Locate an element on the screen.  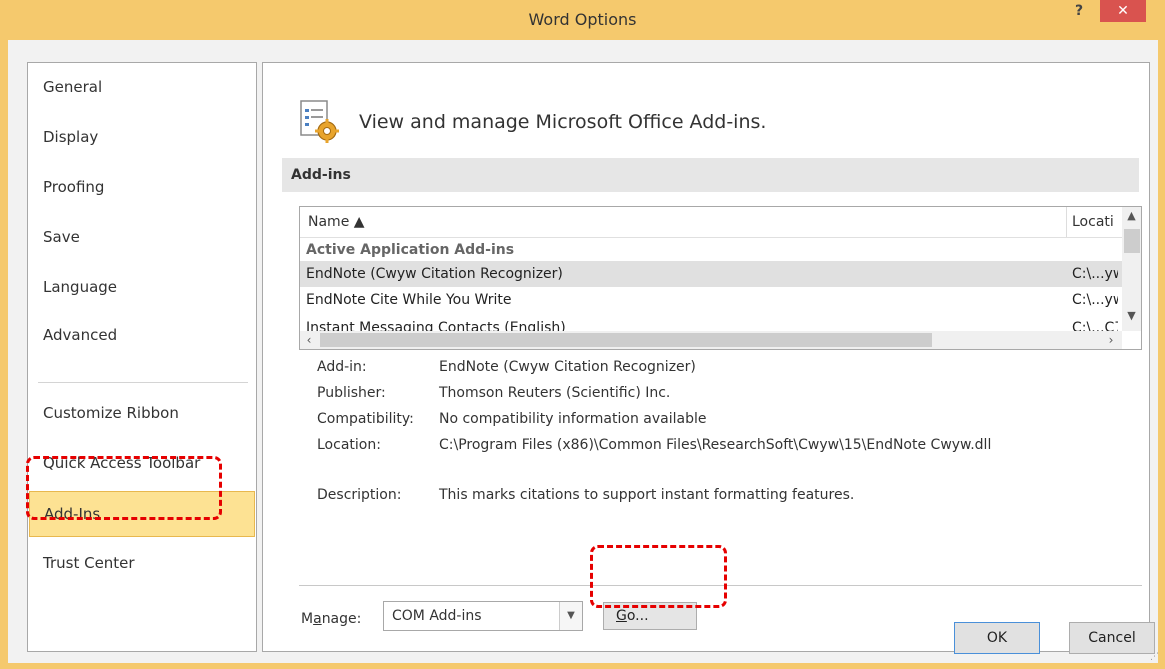
title-bar: Word Options ? ✕ is located at coordinates (582, 20).